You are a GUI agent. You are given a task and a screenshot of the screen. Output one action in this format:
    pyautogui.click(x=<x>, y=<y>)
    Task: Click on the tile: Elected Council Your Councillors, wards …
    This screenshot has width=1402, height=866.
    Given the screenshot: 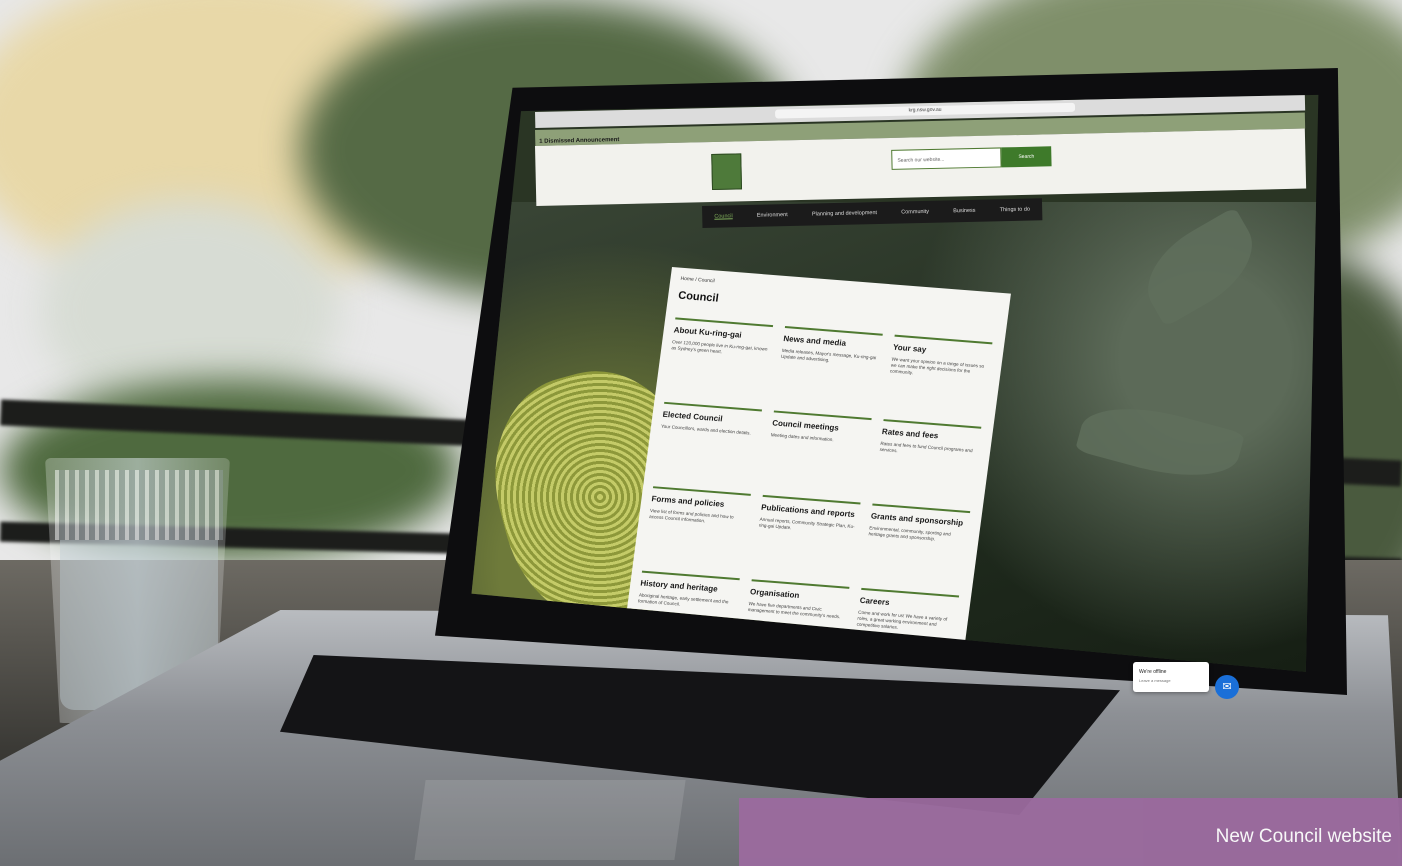 What is the action you would take?
    pyautogui.click(x=711, y=419)
    